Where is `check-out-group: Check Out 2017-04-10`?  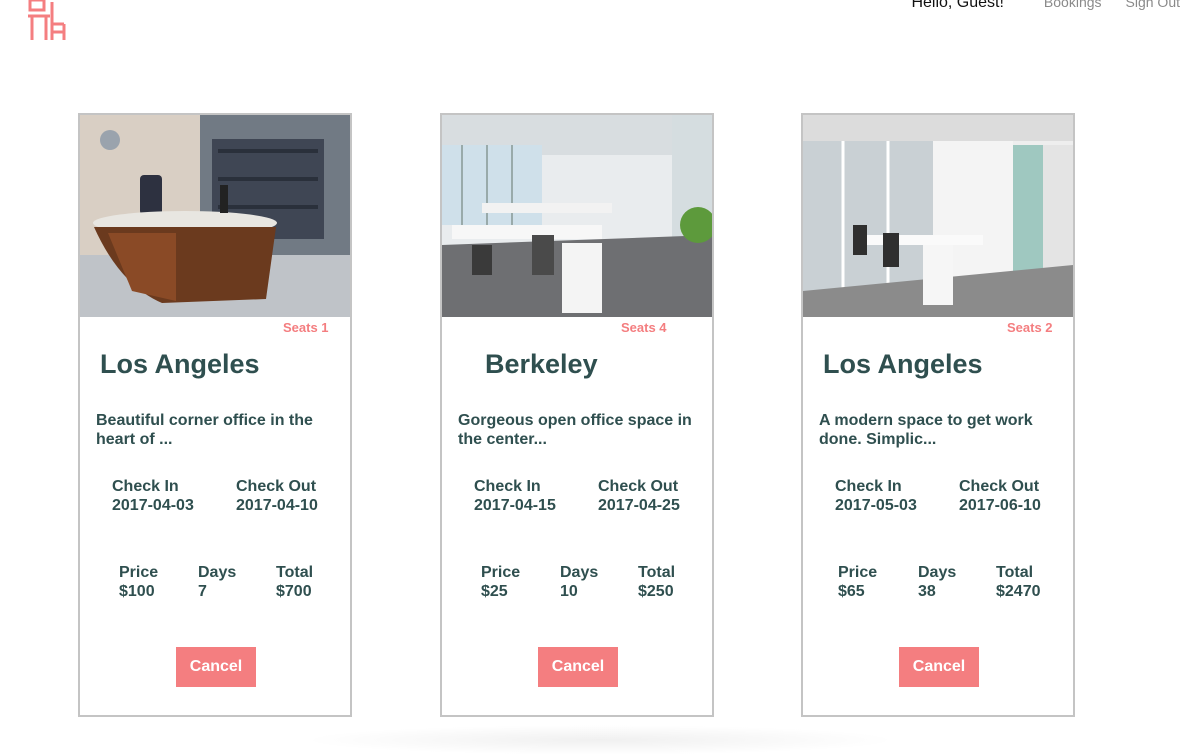
check-out-group: Check Out 2017-04-10 is located at coordinates (277, 496).